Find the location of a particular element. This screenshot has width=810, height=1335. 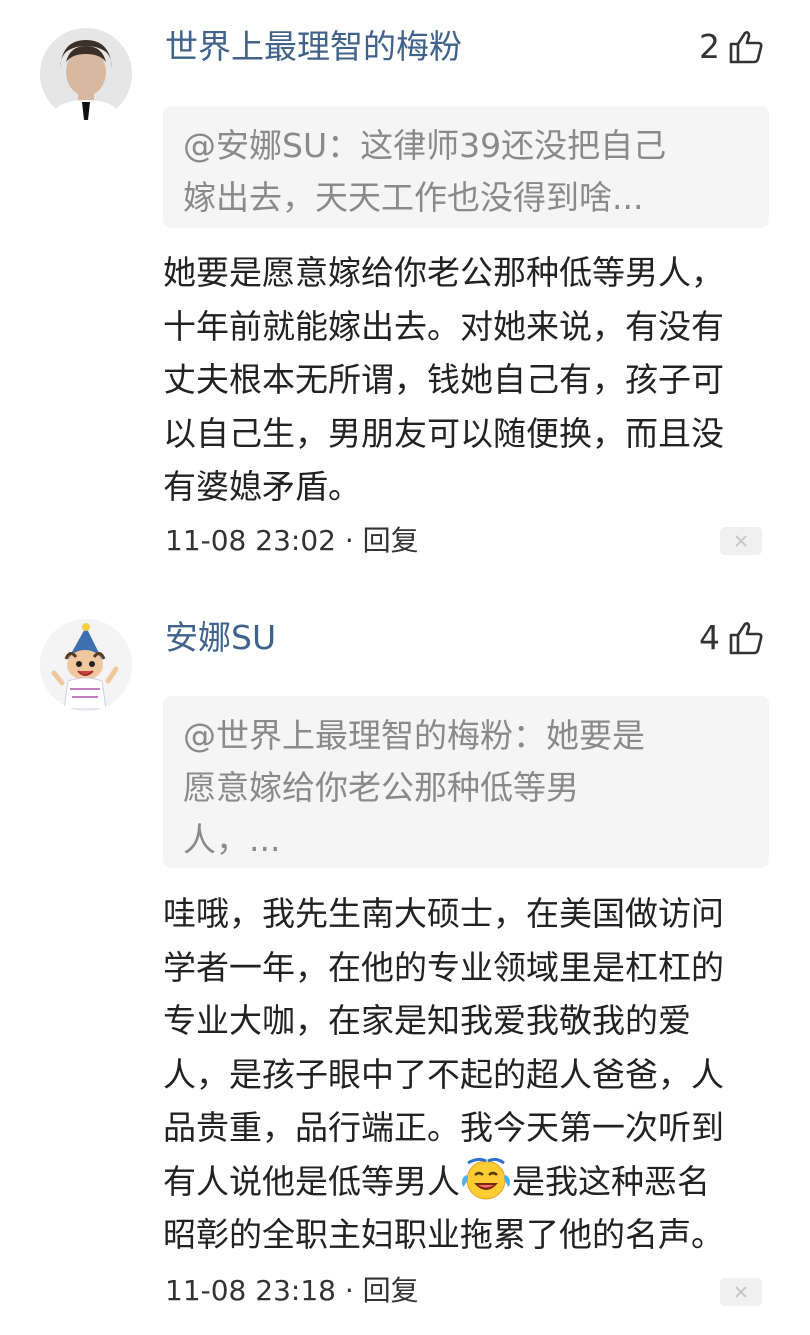

like-count: 2 is located at coordinates (709, 46).